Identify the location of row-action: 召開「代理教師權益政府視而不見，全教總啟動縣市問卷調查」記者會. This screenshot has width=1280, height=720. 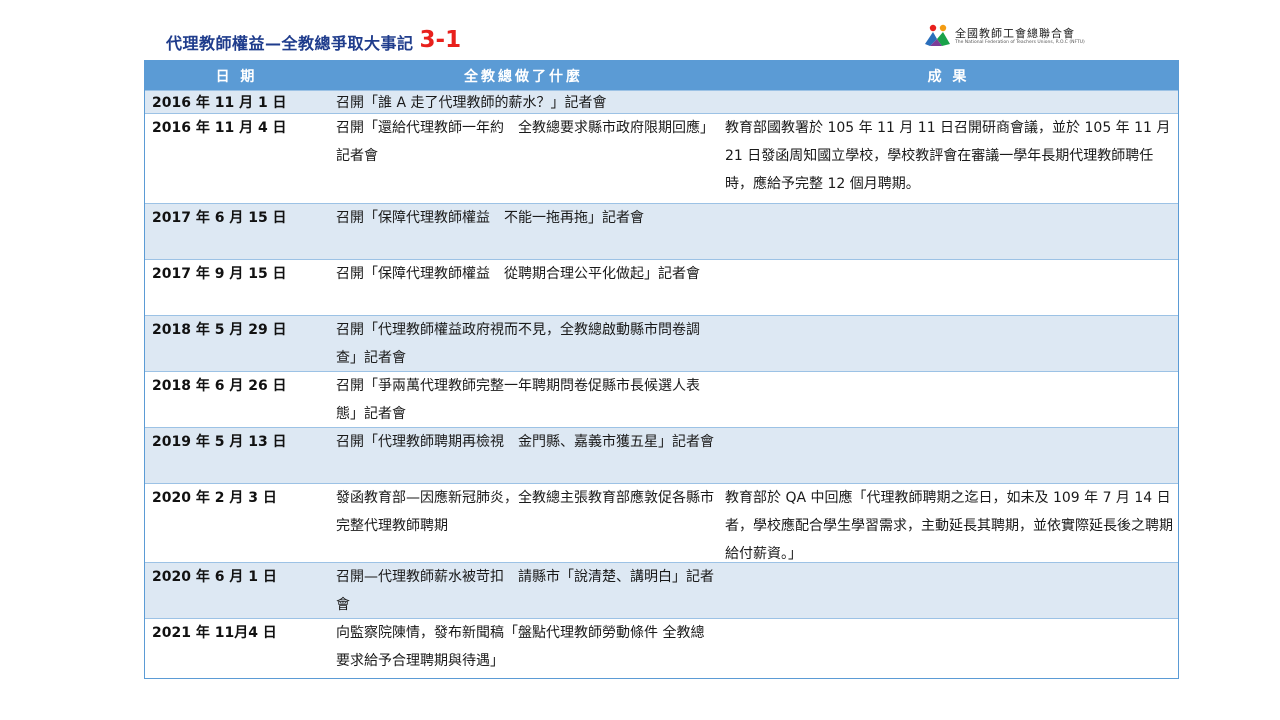
(523, 343).